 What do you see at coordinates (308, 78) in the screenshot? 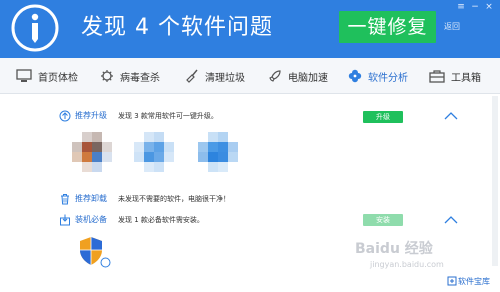
I see `tab-label: 电脑加速` at bounding box center [308, 78].